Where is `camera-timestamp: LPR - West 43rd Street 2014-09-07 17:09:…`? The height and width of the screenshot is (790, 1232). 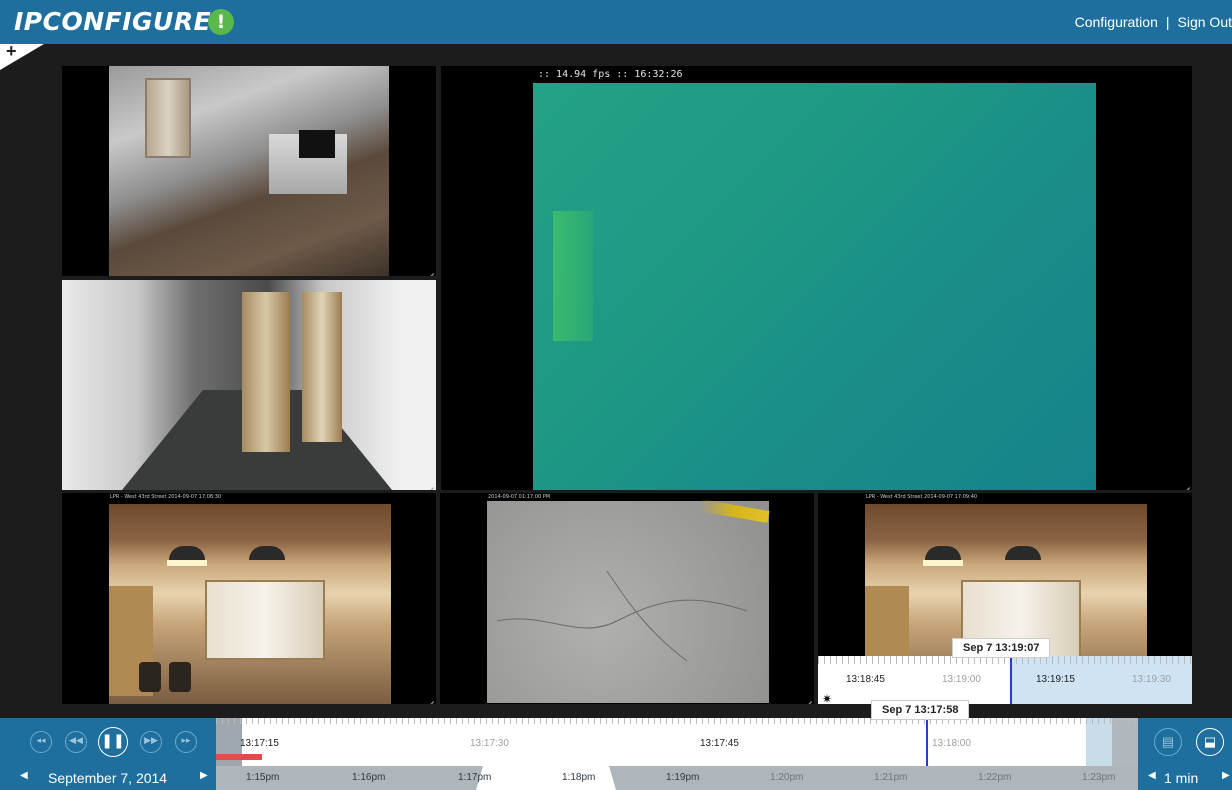
camera-timestamp: LPR - West 43rd Street 2014-09-07 17:09:… is located at coordinates (922, 497).